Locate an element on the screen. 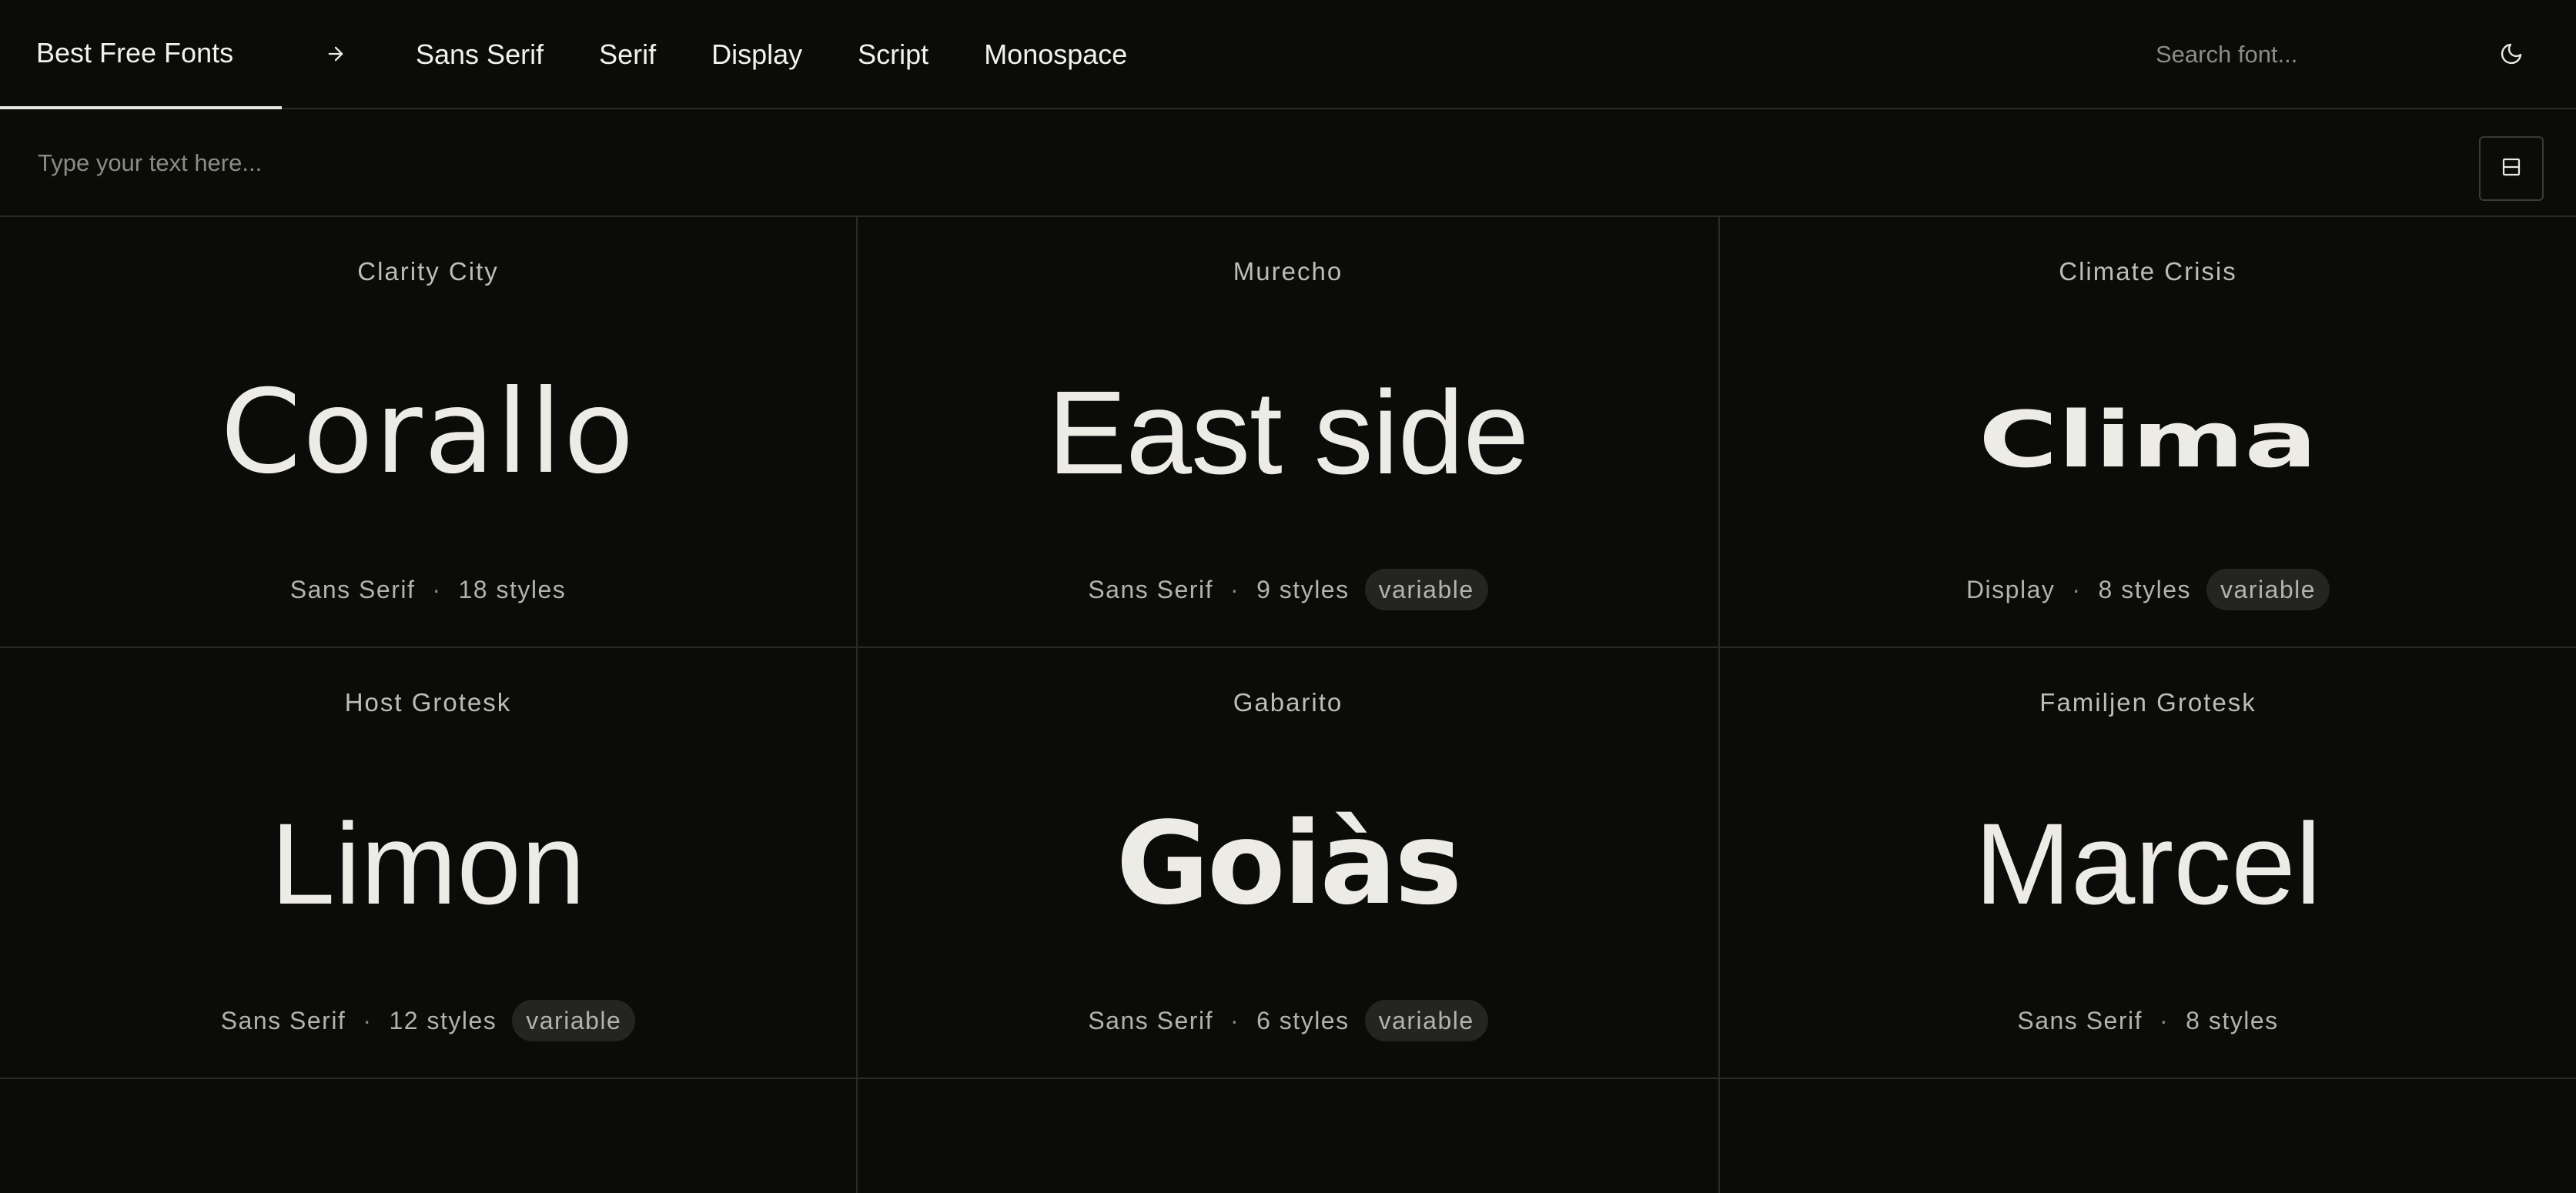 The width and height of the screenshot is (2576, 1193). font-category: Display is located at coordinates (2010, 589).